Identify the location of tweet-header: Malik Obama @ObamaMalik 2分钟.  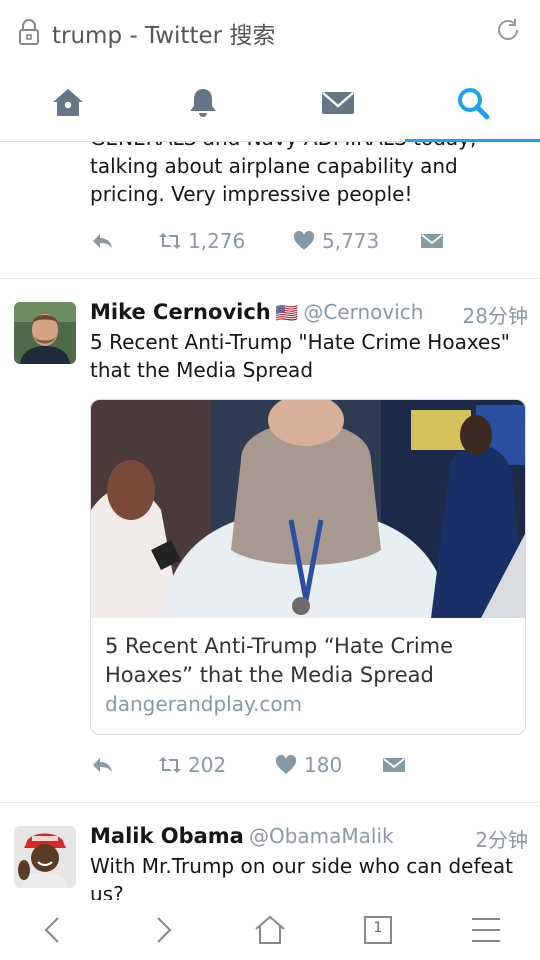
(309, 838).